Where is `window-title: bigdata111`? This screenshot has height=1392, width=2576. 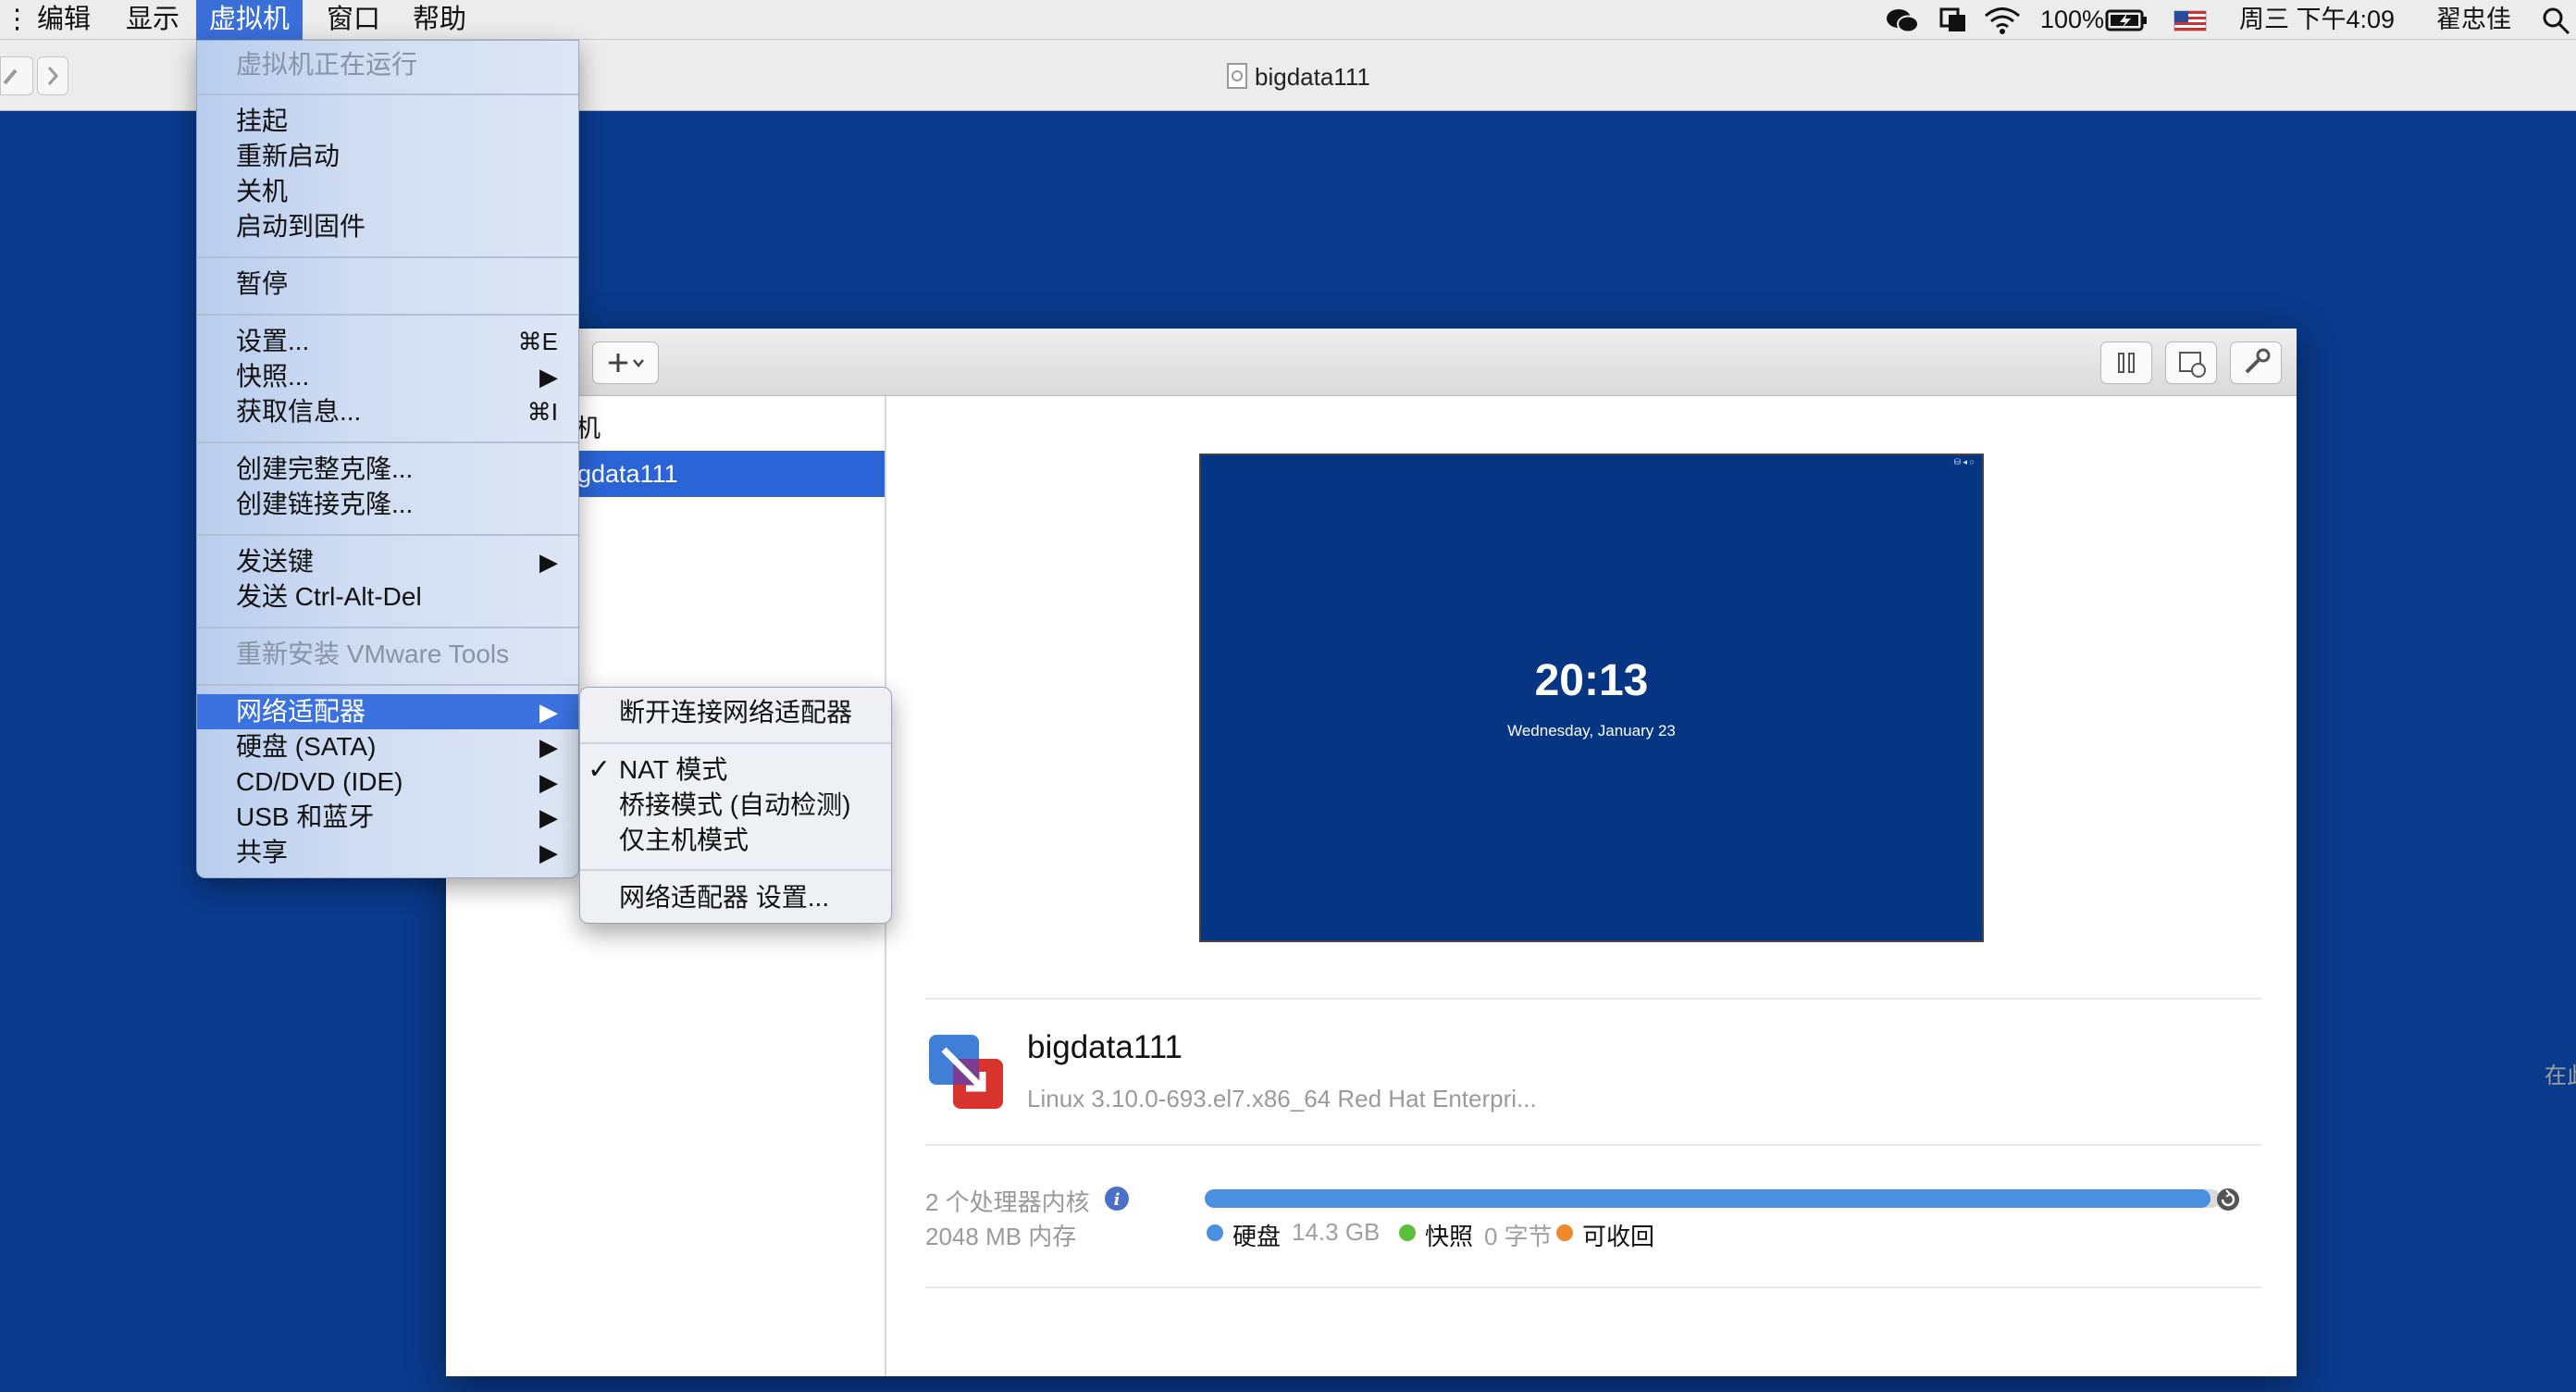
window-title: bigdata111 is located at coordinates (1312, 77).